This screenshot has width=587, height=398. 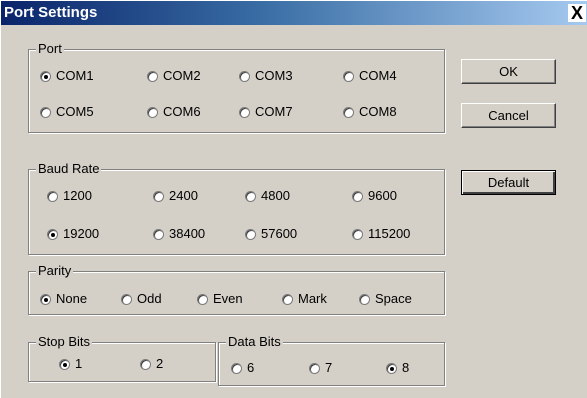 I want to click on radio-label: Odd, so click(x=149, y=298).